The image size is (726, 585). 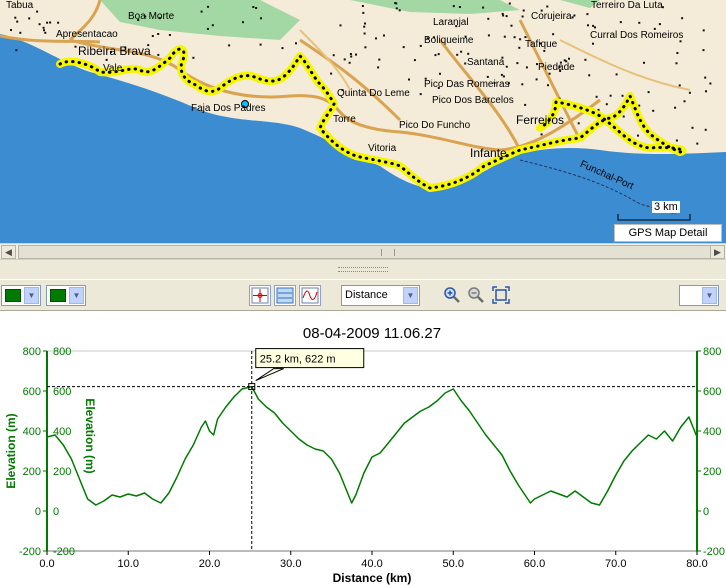 I want to click on x-tick-label: 40.0, so click(x=371, y=564).